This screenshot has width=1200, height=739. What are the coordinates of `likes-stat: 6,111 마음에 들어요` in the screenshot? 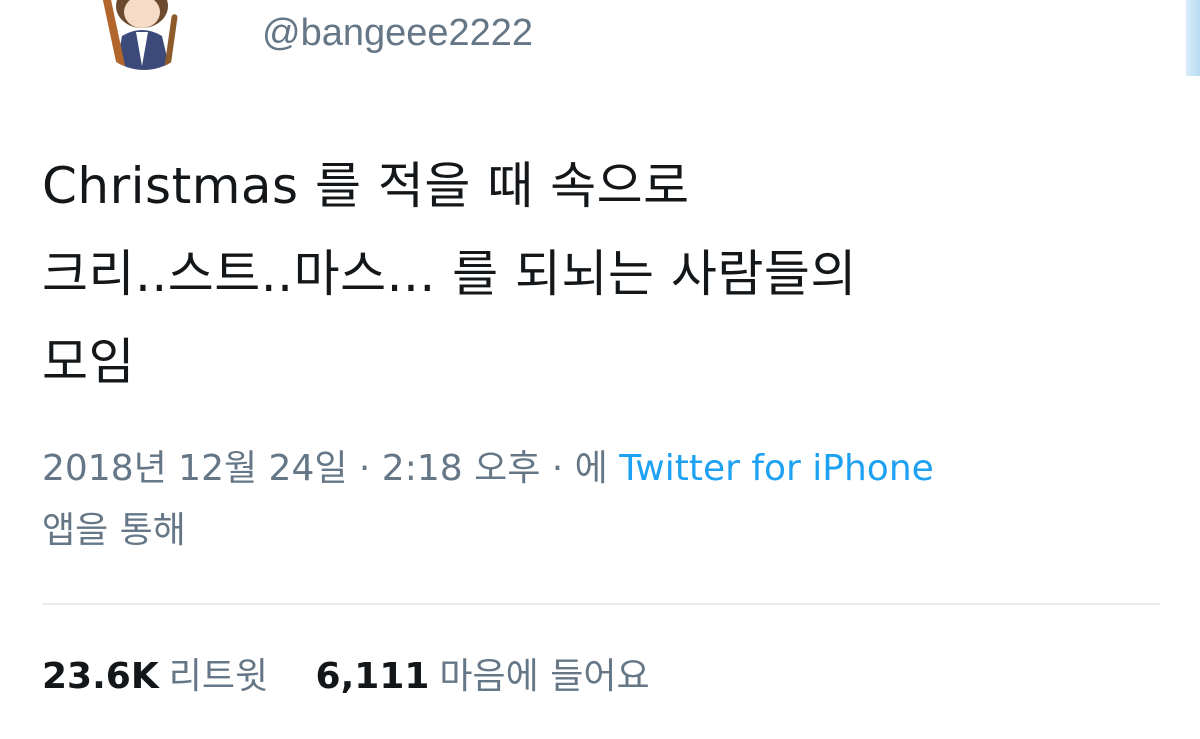 It's located at (483, 677).